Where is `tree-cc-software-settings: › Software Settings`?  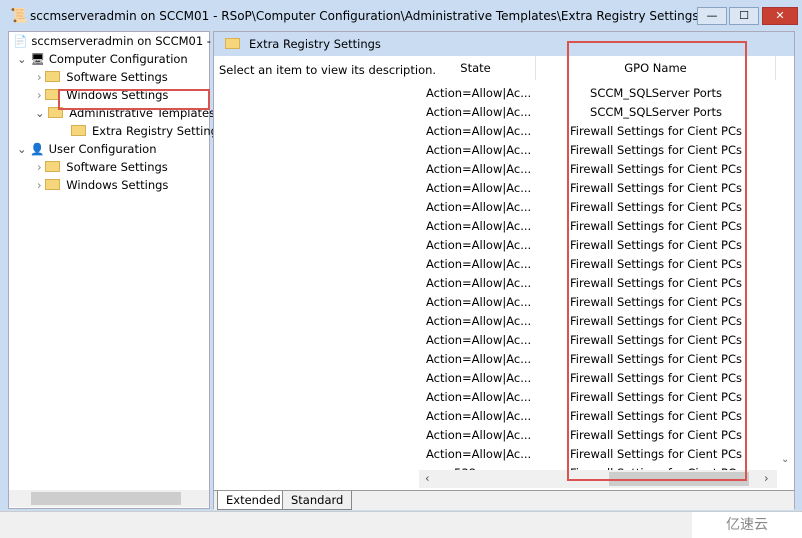 tree-cc-software-settings: › Software Settings is located at coordinates (102, 77).